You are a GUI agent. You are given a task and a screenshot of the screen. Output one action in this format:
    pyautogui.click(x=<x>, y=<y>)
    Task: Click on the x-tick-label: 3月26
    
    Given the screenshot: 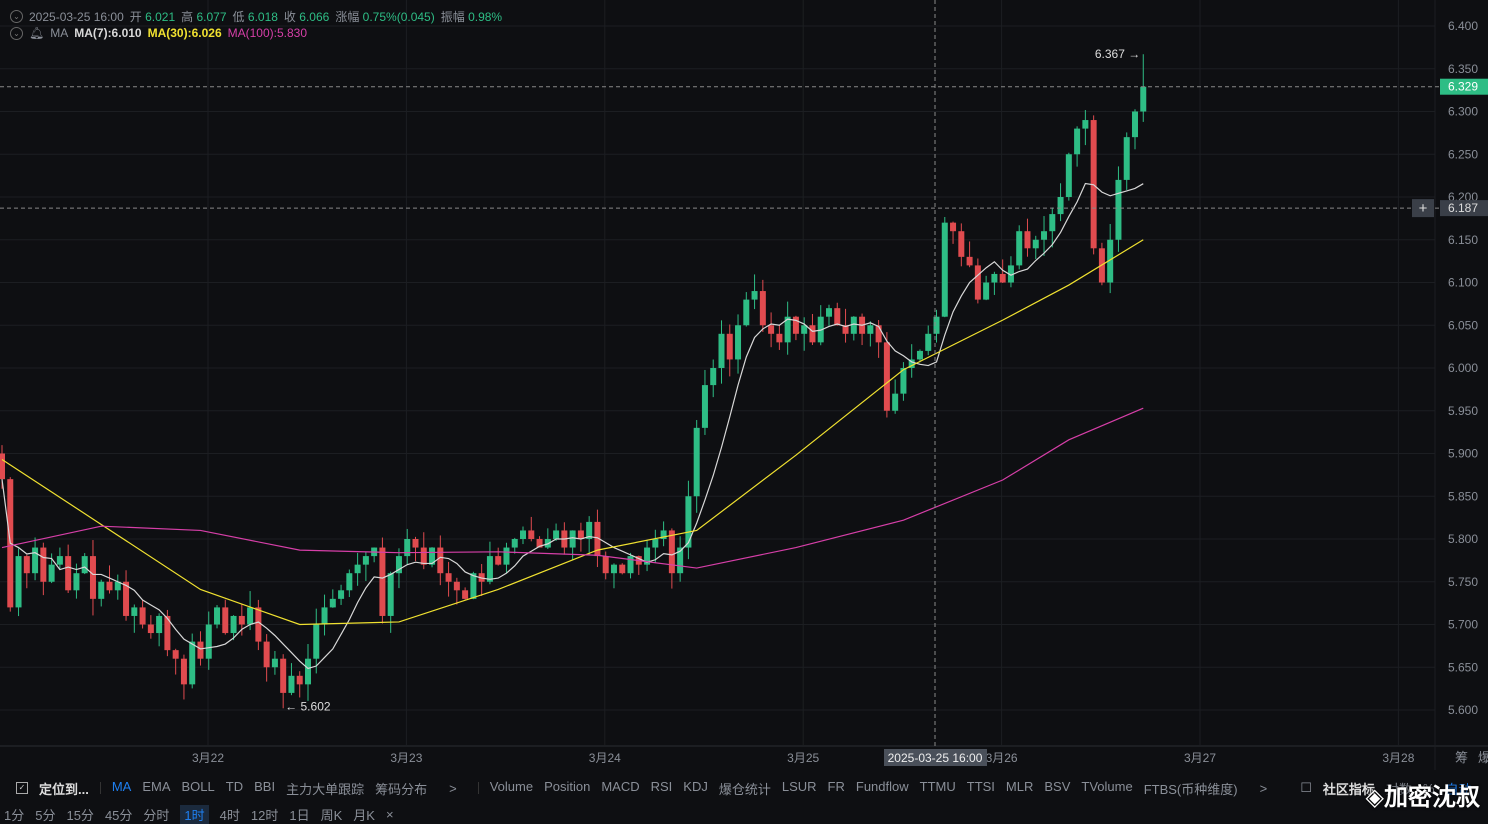 What is the action you would take?
    pyautogui.click(x=1002, y=758)
    